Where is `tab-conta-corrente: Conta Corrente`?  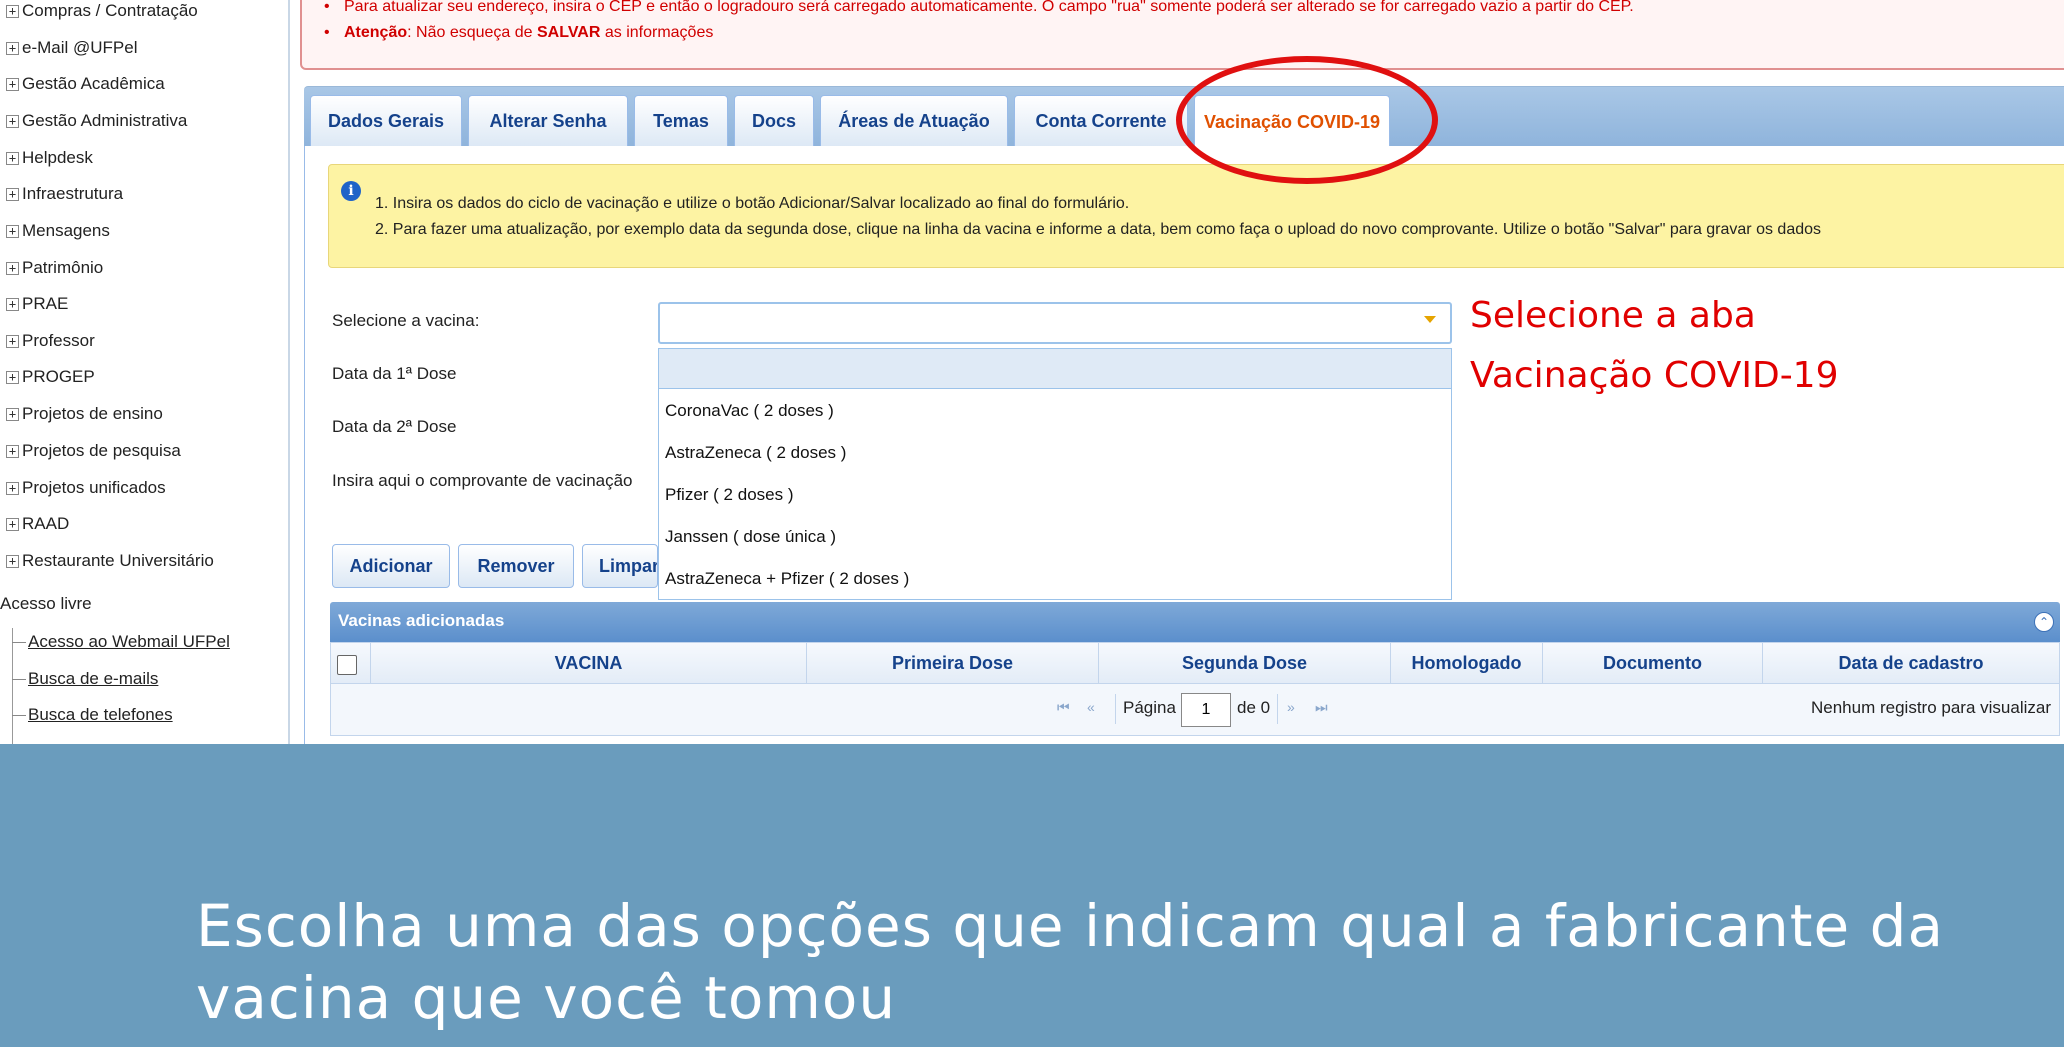
tab-conta-corrente: Conta Corrente is located at coordinates (1101, 121).